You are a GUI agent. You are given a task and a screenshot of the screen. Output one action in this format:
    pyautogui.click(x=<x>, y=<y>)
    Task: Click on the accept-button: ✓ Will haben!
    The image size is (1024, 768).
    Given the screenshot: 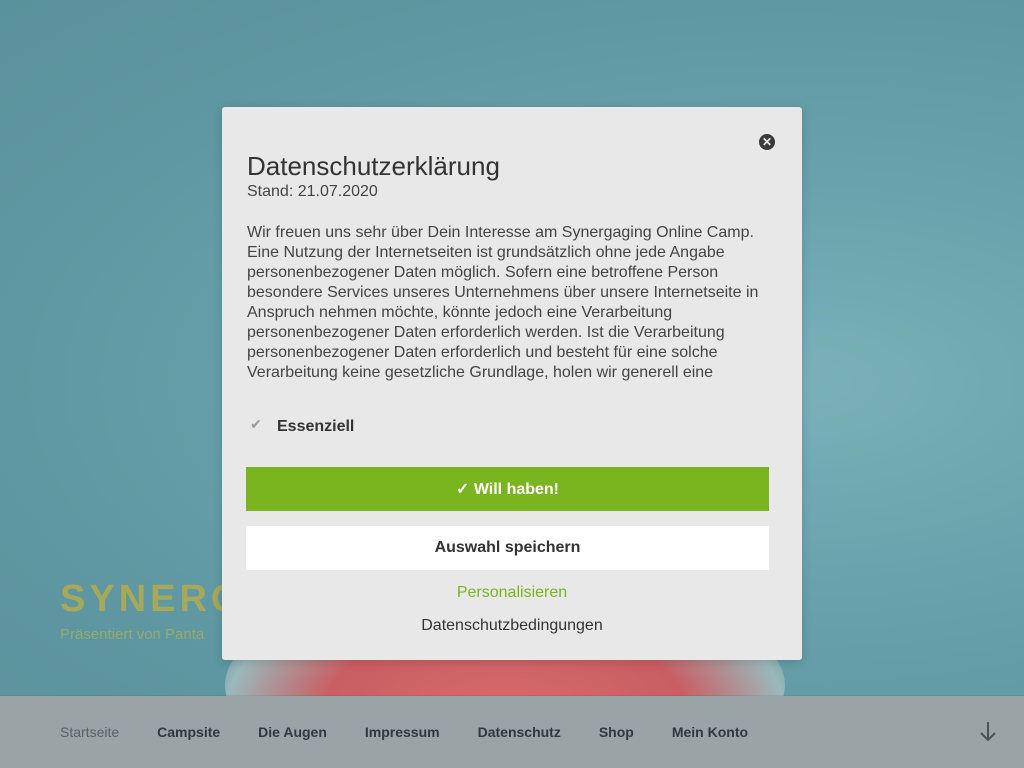 What is the action you would take?
    pyautogui.click(x=507, y=489)
    